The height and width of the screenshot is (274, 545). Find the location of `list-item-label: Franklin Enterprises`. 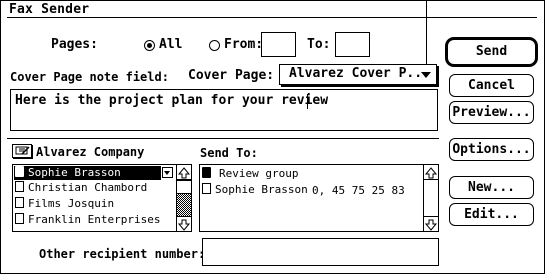

list-item-label: Franklin Enterprises is located at coordinates (94, 219).